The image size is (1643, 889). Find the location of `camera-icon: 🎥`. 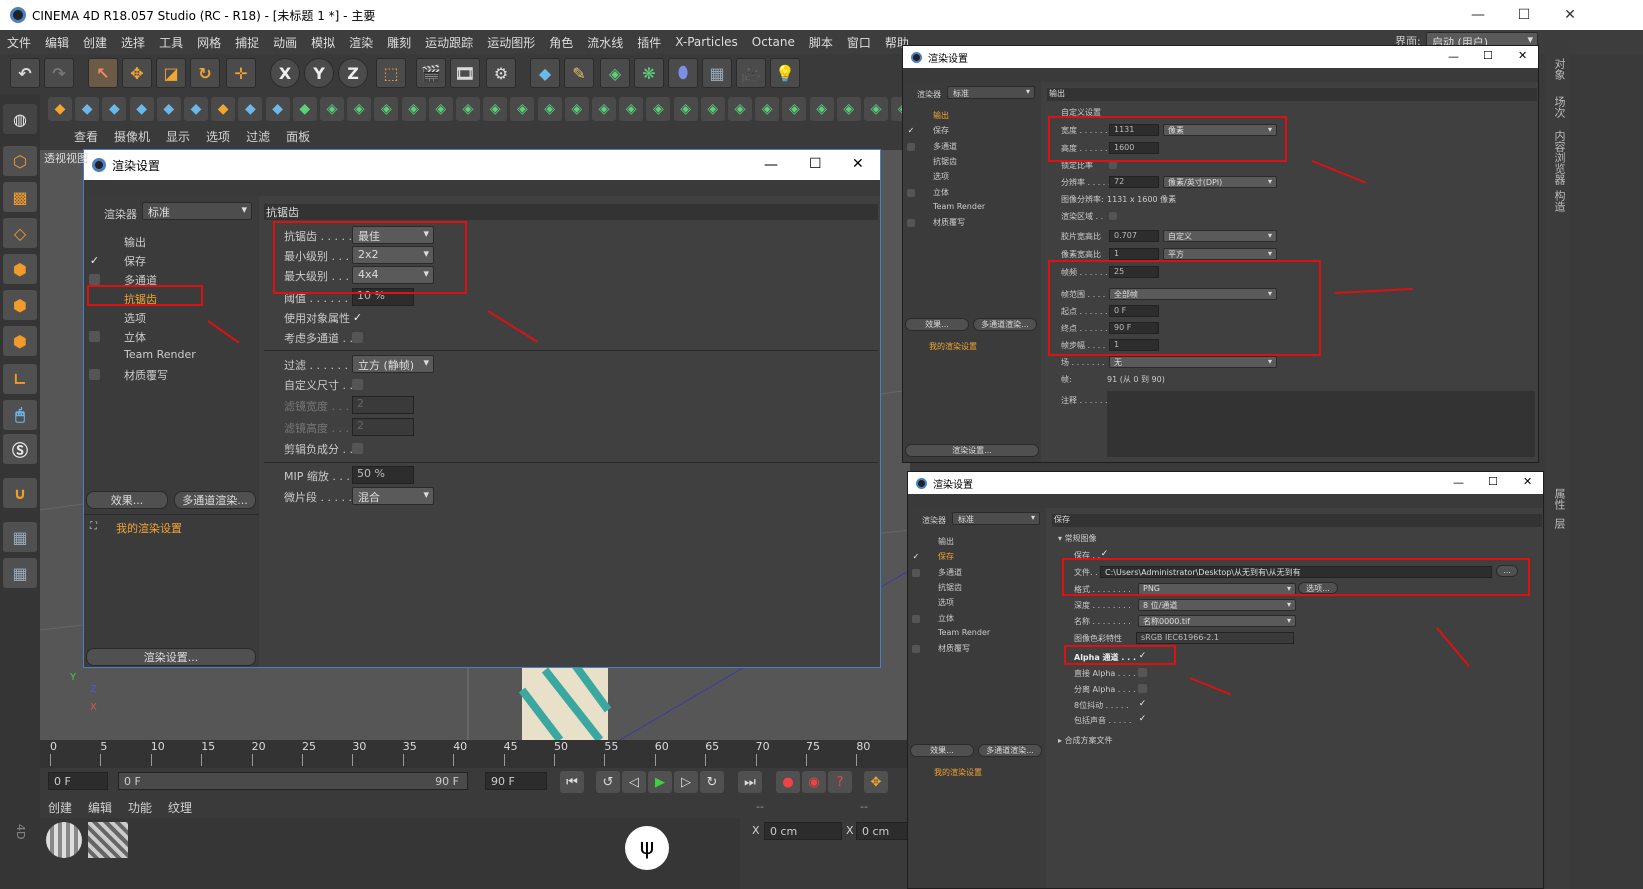

camera-icon: 🎥 is located at coordinates (751, 73).